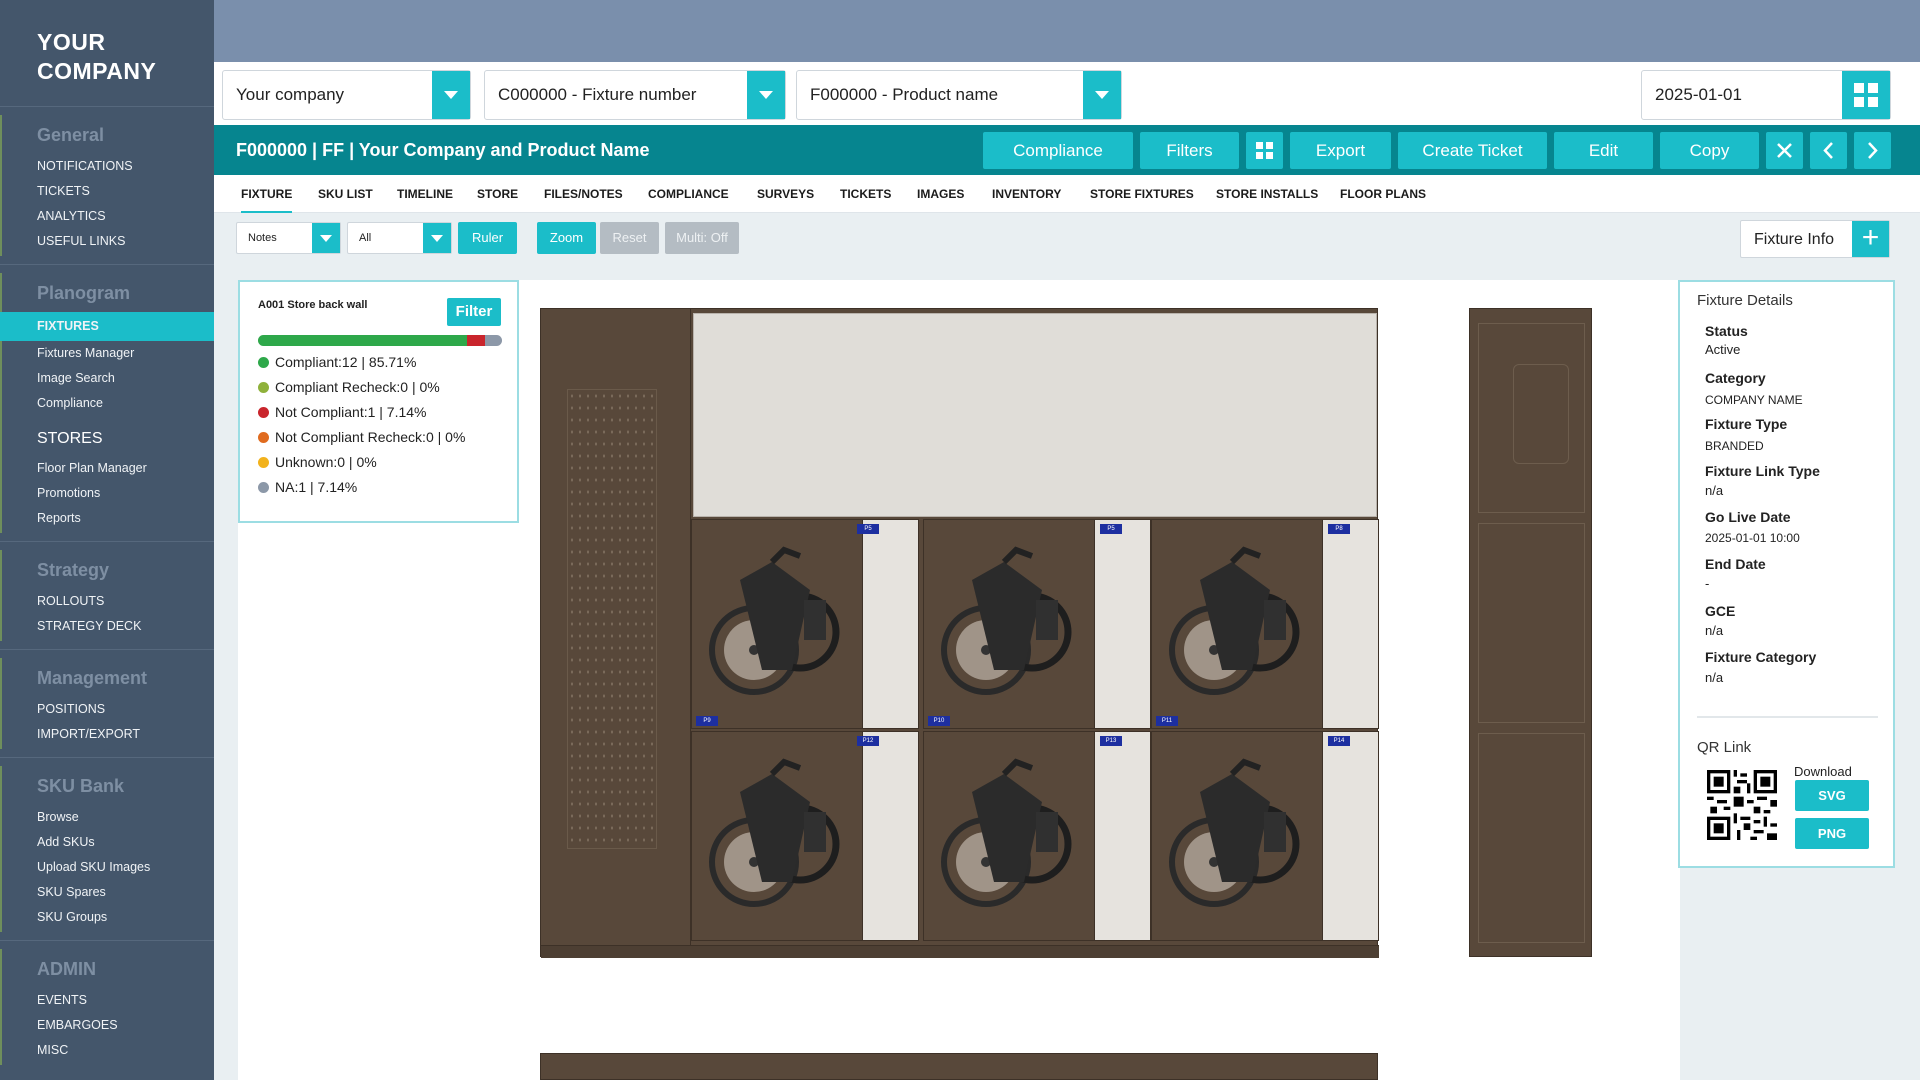 This screenshot has width=1920, height=1080. What do you see at coordinates (361, 362) in the screenshot?
I see `legend-item: Compliant:12 | 85.71%` at bounding box center [361, 362].